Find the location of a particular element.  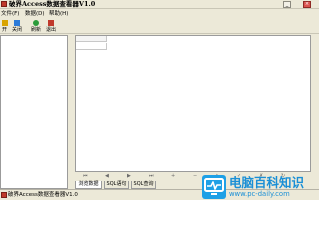

open-button: 开 is located at coordinates (4, 26).